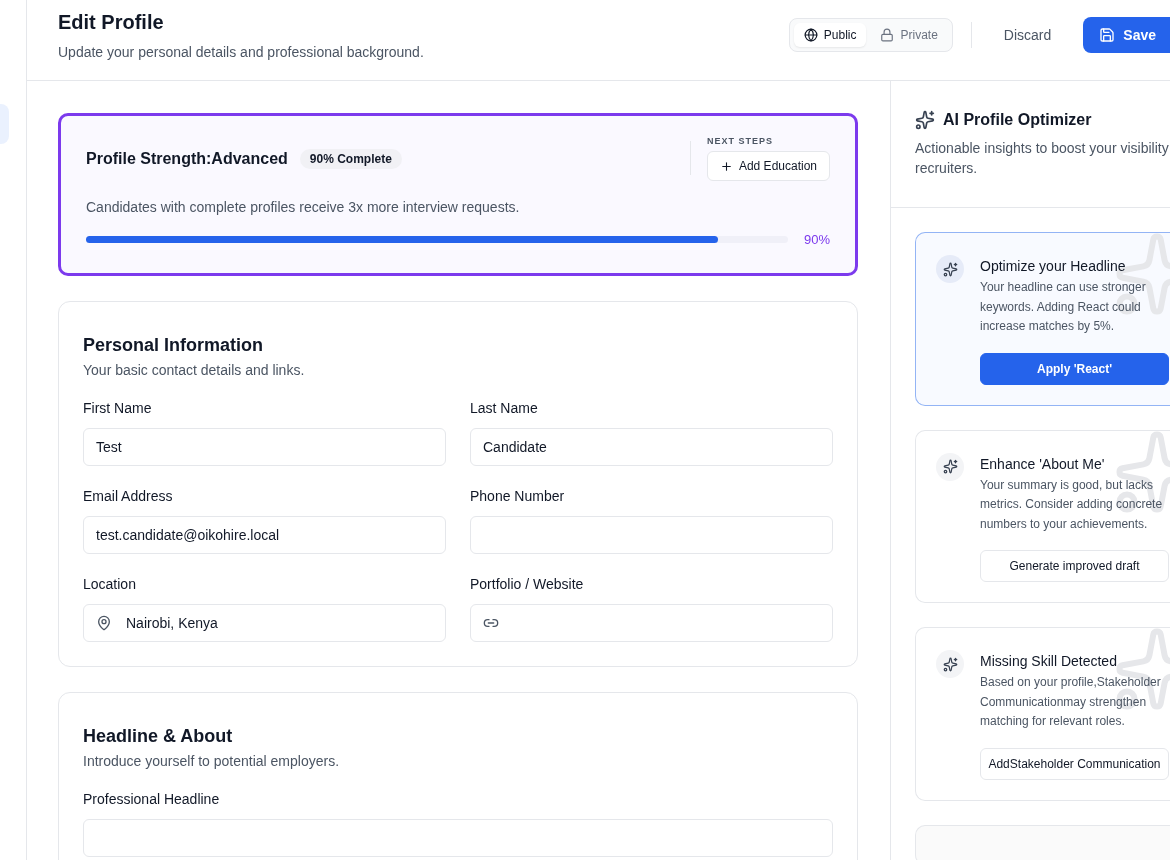  I want to click on strength-message: Candidates with complete profiles receive 3x more interview requests., so click(303, 207).